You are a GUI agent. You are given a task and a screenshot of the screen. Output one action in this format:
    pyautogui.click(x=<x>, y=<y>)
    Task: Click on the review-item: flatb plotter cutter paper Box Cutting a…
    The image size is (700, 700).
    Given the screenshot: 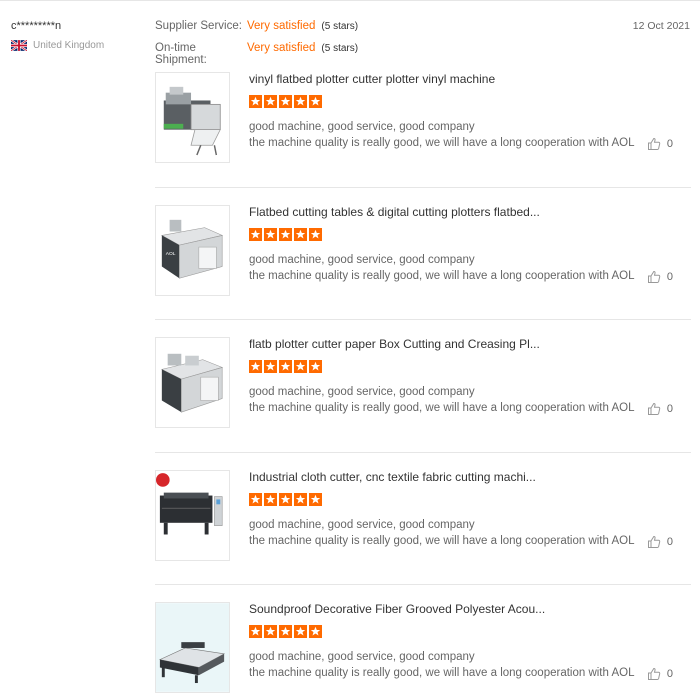 What is the action you would take?
    pyautogui.click(x=423, y=386)
    